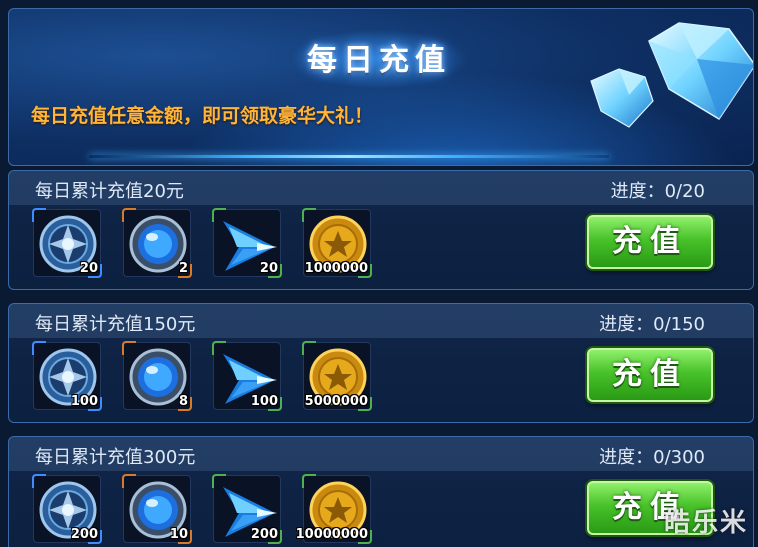 This screenshot has width=758, height=547. I want to click on banner-subtitle: 每日充值任意金额，即可领取豪华大礼！, so click(202, 116).